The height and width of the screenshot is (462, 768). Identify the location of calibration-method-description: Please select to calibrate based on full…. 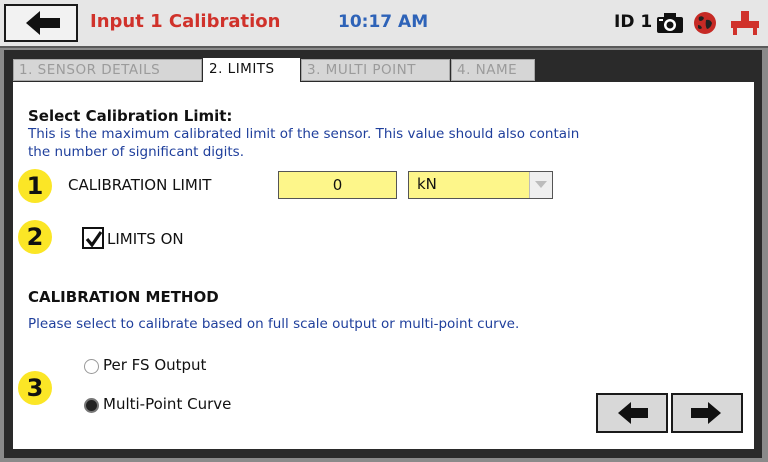
(274, 324).